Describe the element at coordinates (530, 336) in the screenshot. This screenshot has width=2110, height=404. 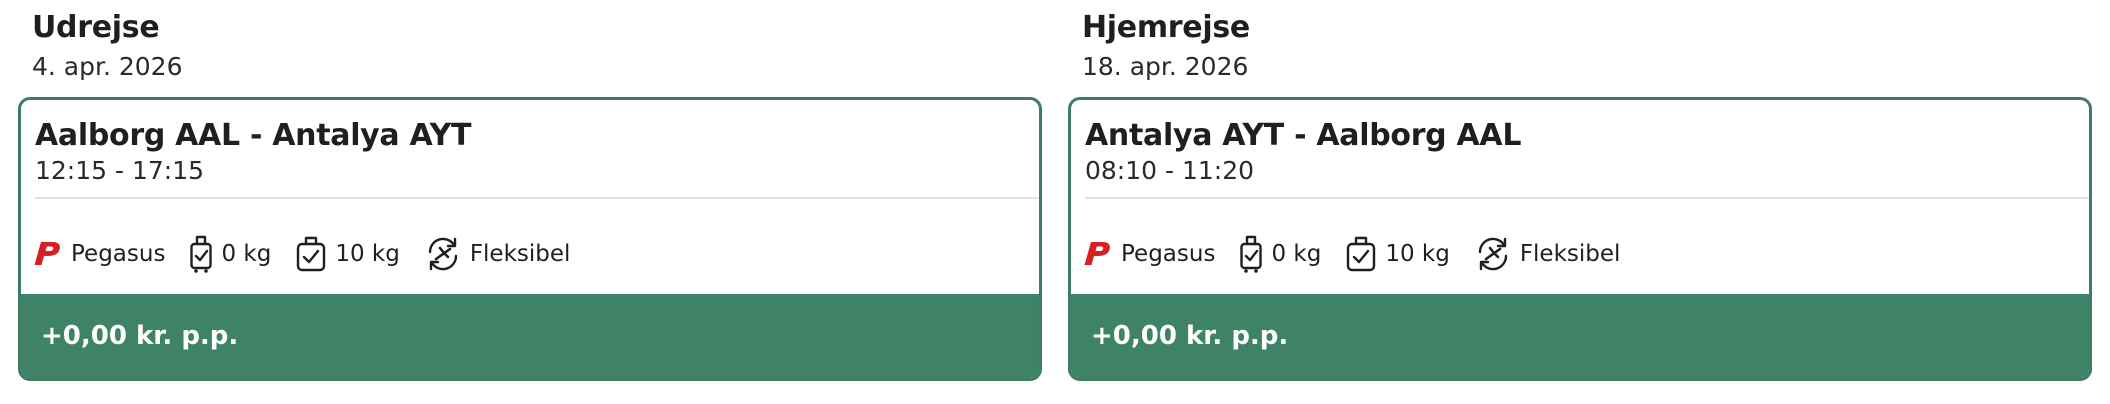
I see `outbound-price-bar: +0,00 kr. p.p.` at that location.